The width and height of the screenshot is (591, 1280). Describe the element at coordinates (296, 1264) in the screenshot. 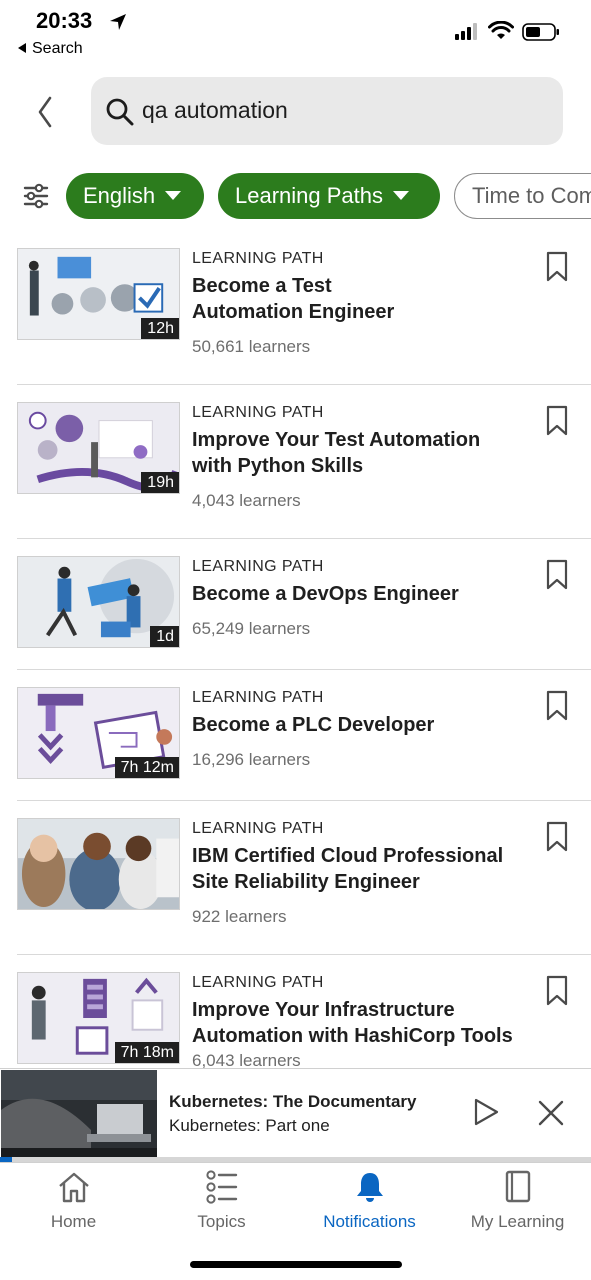

I see `home-indicator` at that location.